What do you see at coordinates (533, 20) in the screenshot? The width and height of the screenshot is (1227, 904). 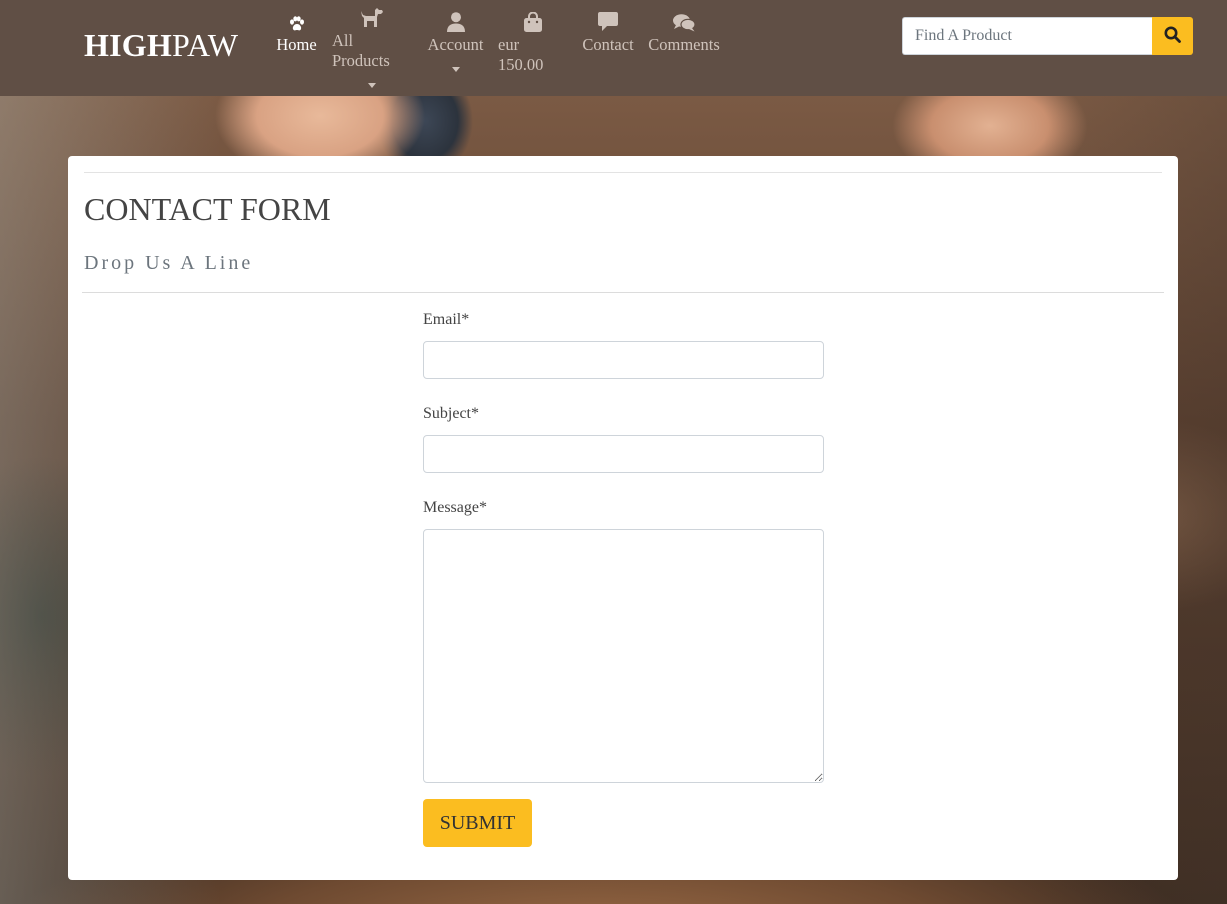 I see `shopping-bag-icon` at bounding box center [533, 20].